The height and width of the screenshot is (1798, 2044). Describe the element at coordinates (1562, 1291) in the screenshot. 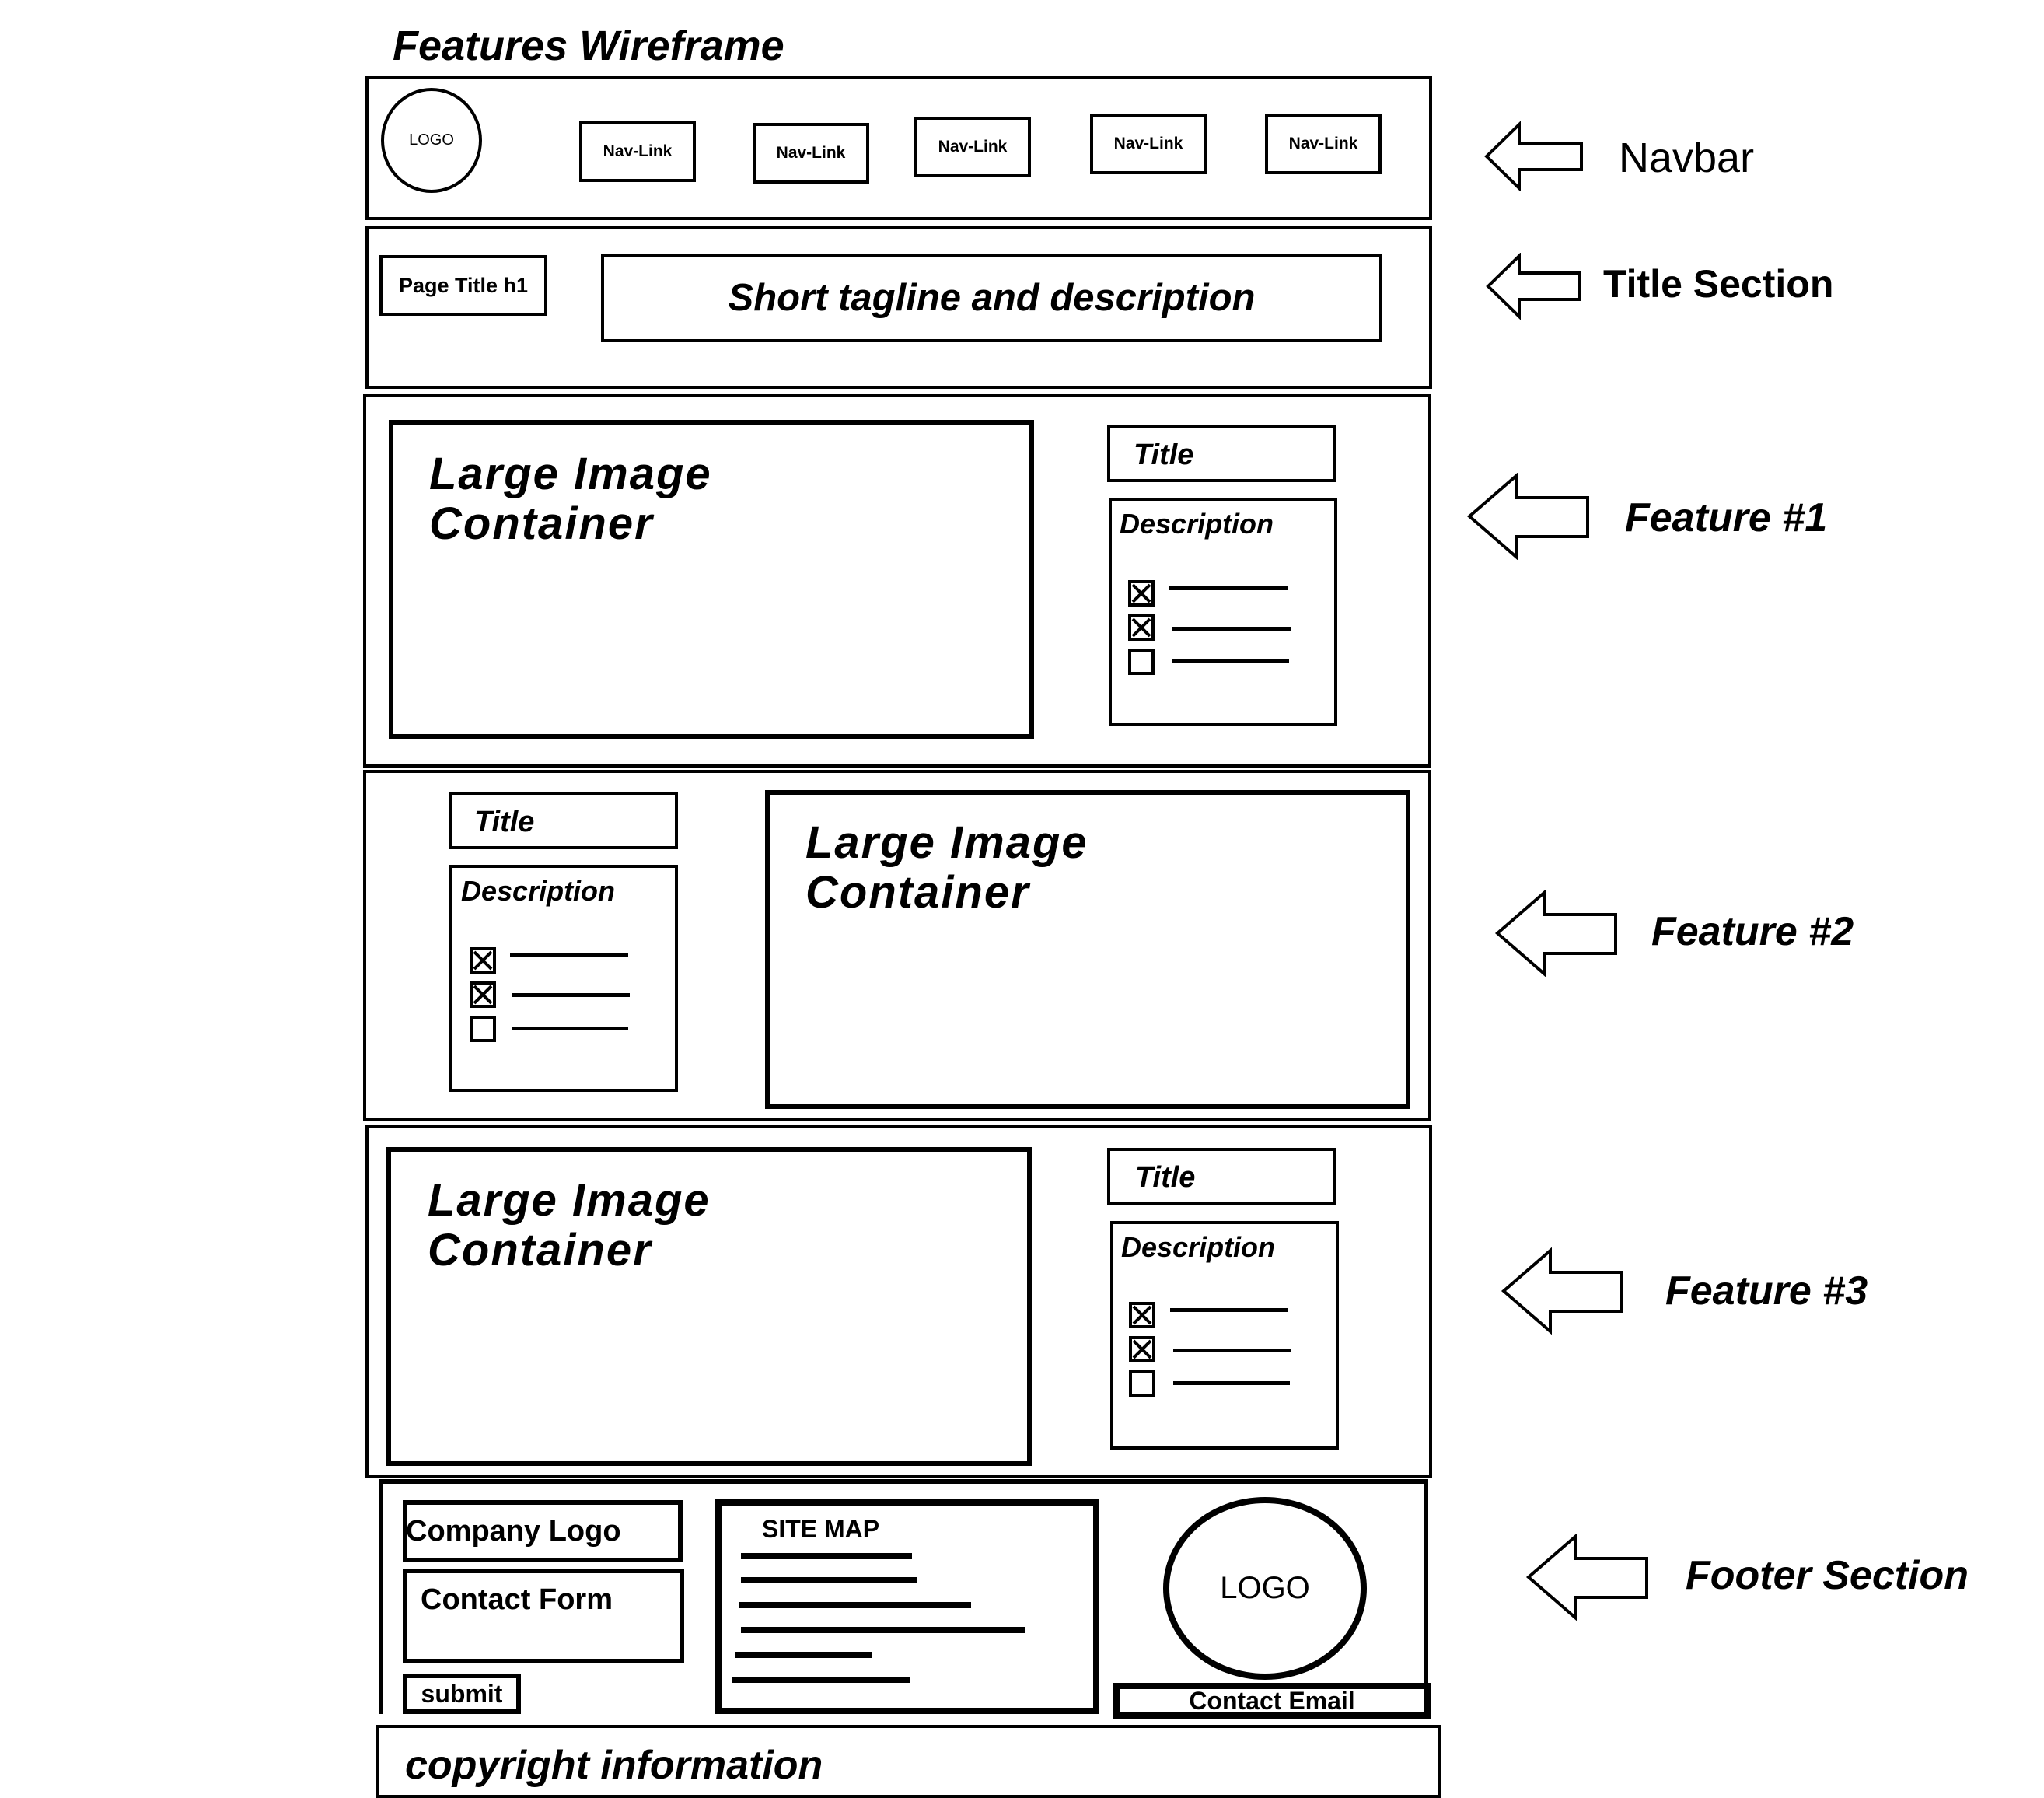

I see `feature-3-arrow-icon` at that location.